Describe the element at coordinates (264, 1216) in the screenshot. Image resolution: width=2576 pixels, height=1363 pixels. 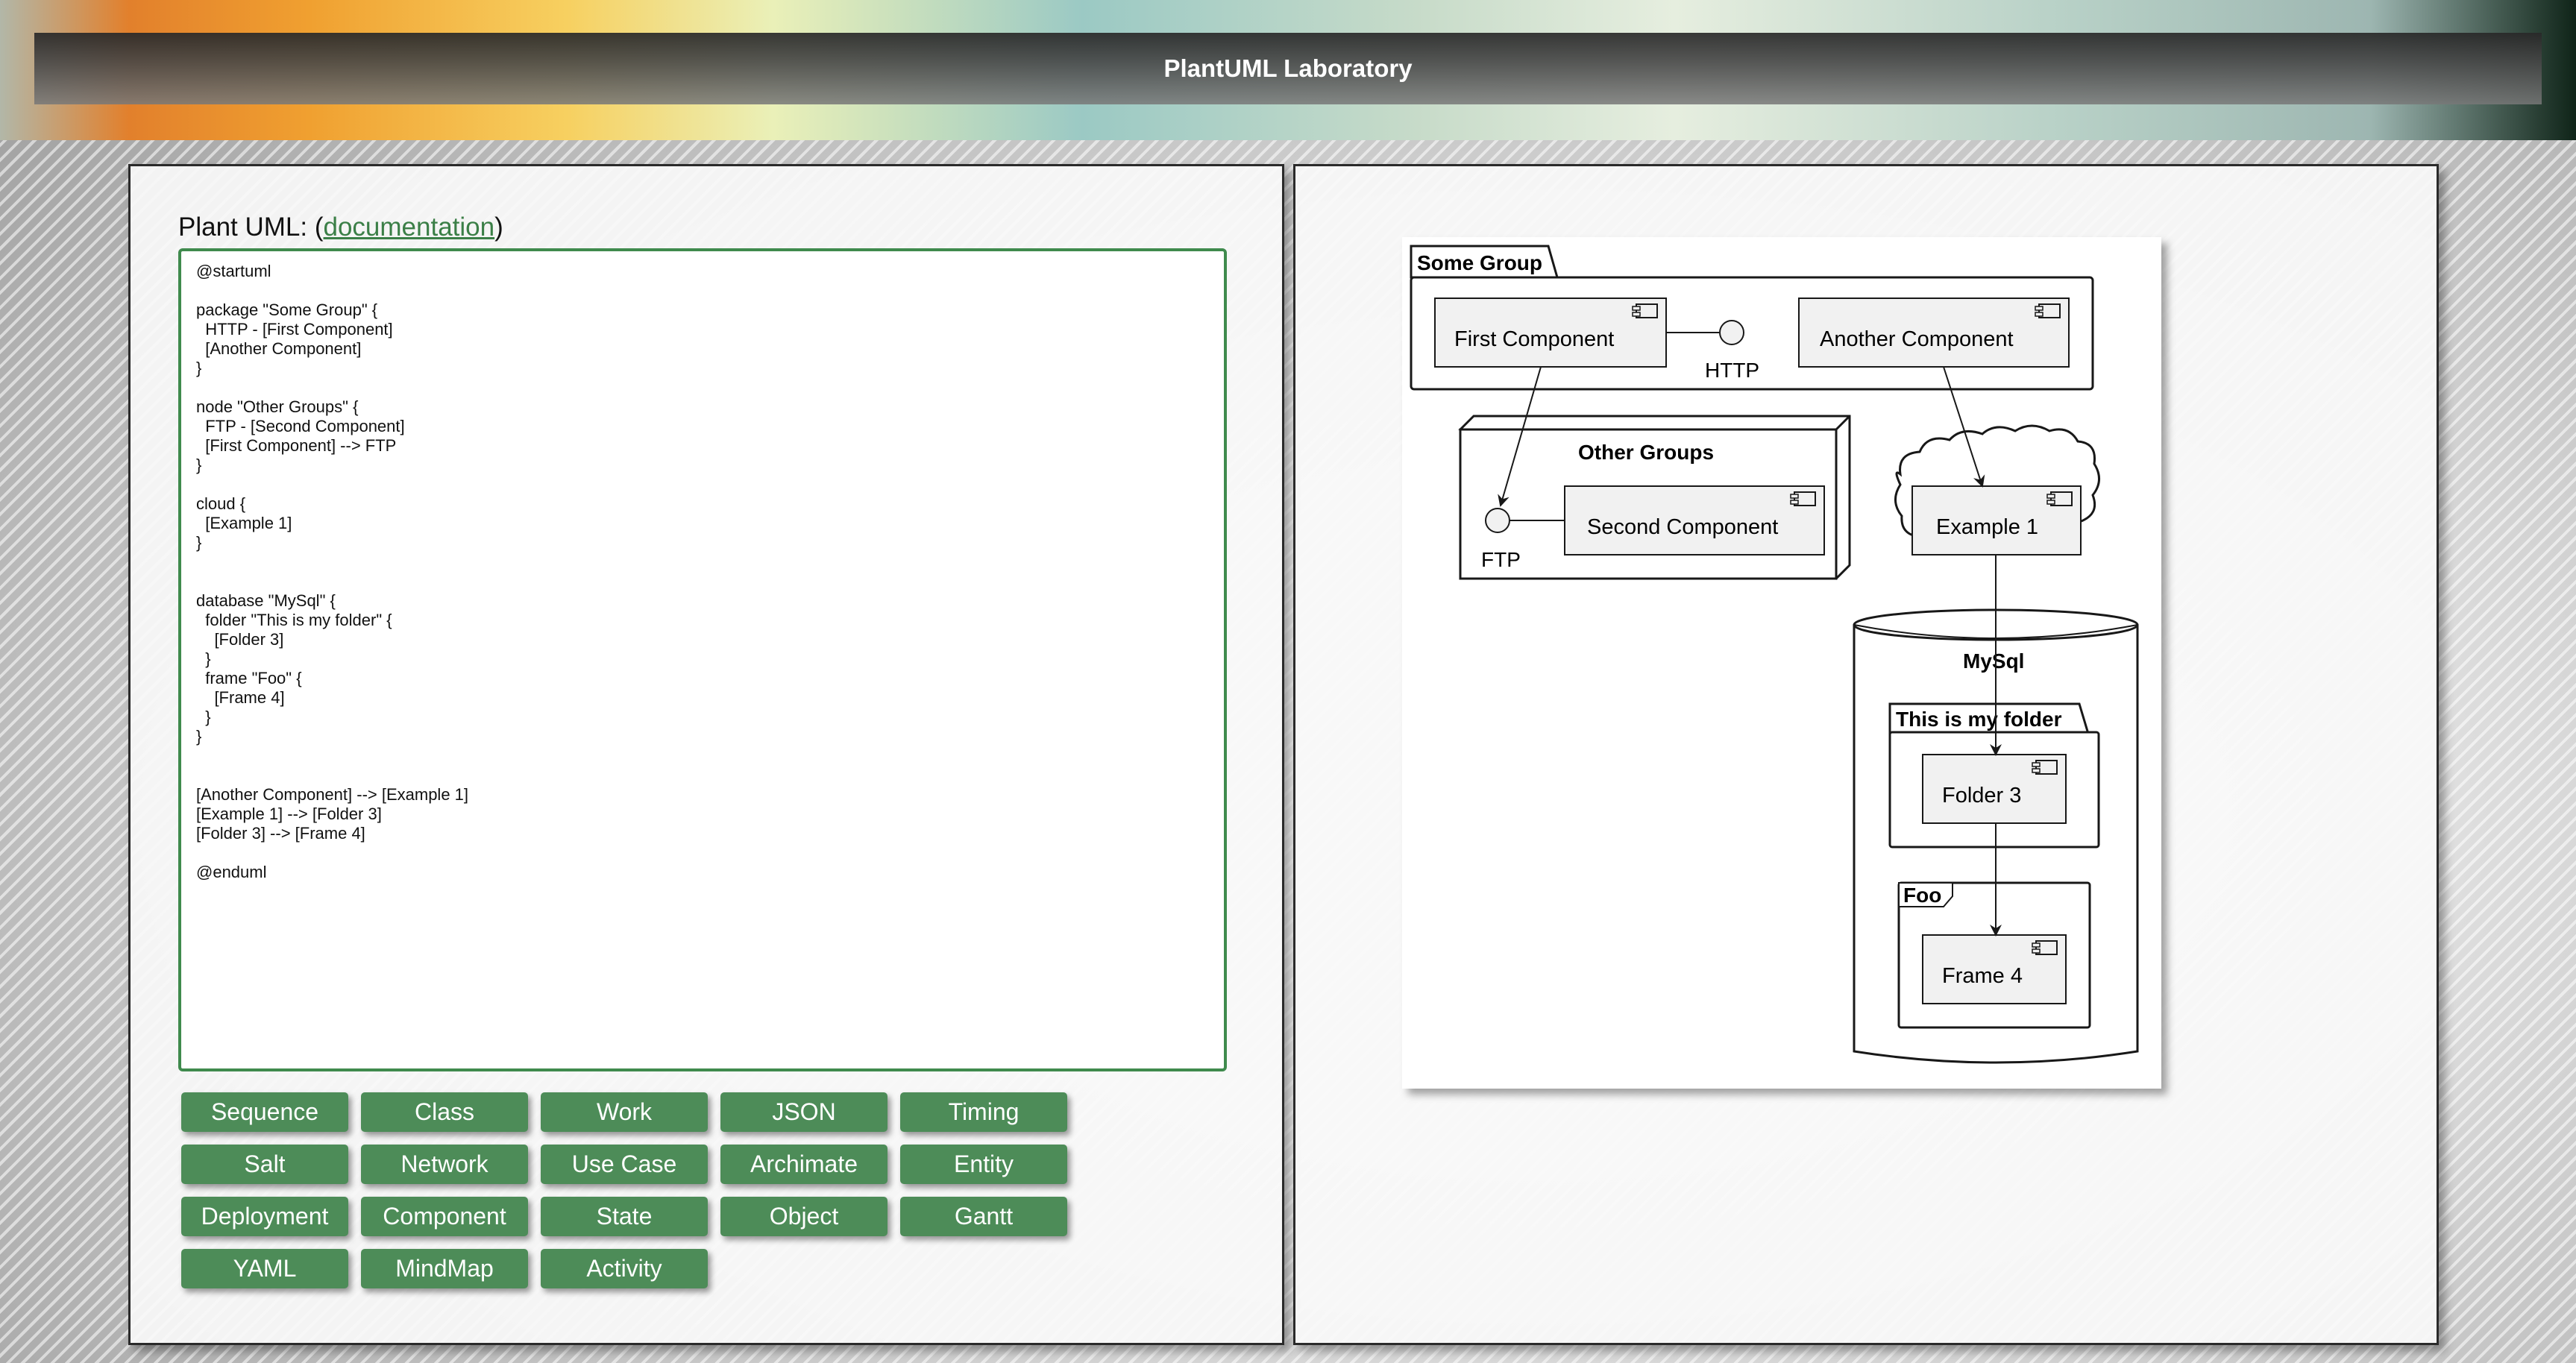
I see `deployment-button: Deployment` at that location.